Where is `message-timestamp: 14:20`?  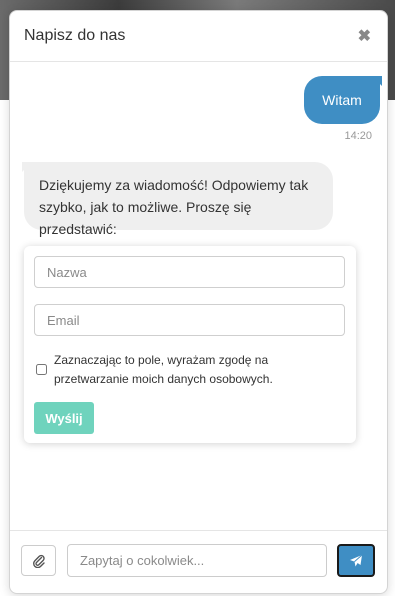
message-timestamp: 14:20 is located at coordinates (358, 136).